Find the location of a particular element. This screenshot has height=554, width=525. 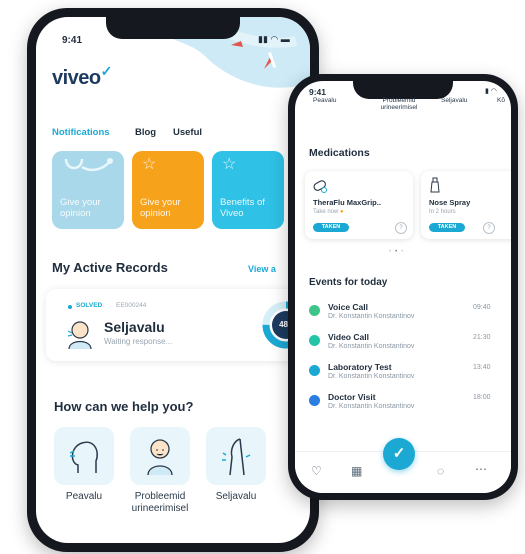

stethoscope-icon is located at coordinates (88, 165).